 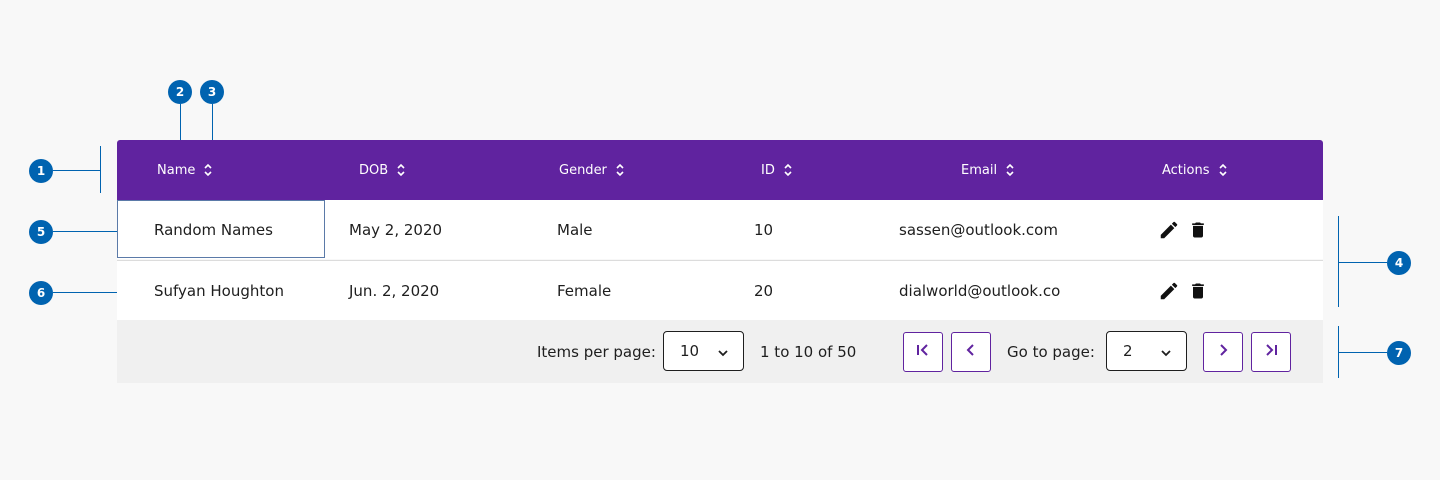 What do you see at coordinates (720, 170) in the screenshot?
I see `table-header: Name DOB Gender ID Email Actions` at bounding box center [720, 170].